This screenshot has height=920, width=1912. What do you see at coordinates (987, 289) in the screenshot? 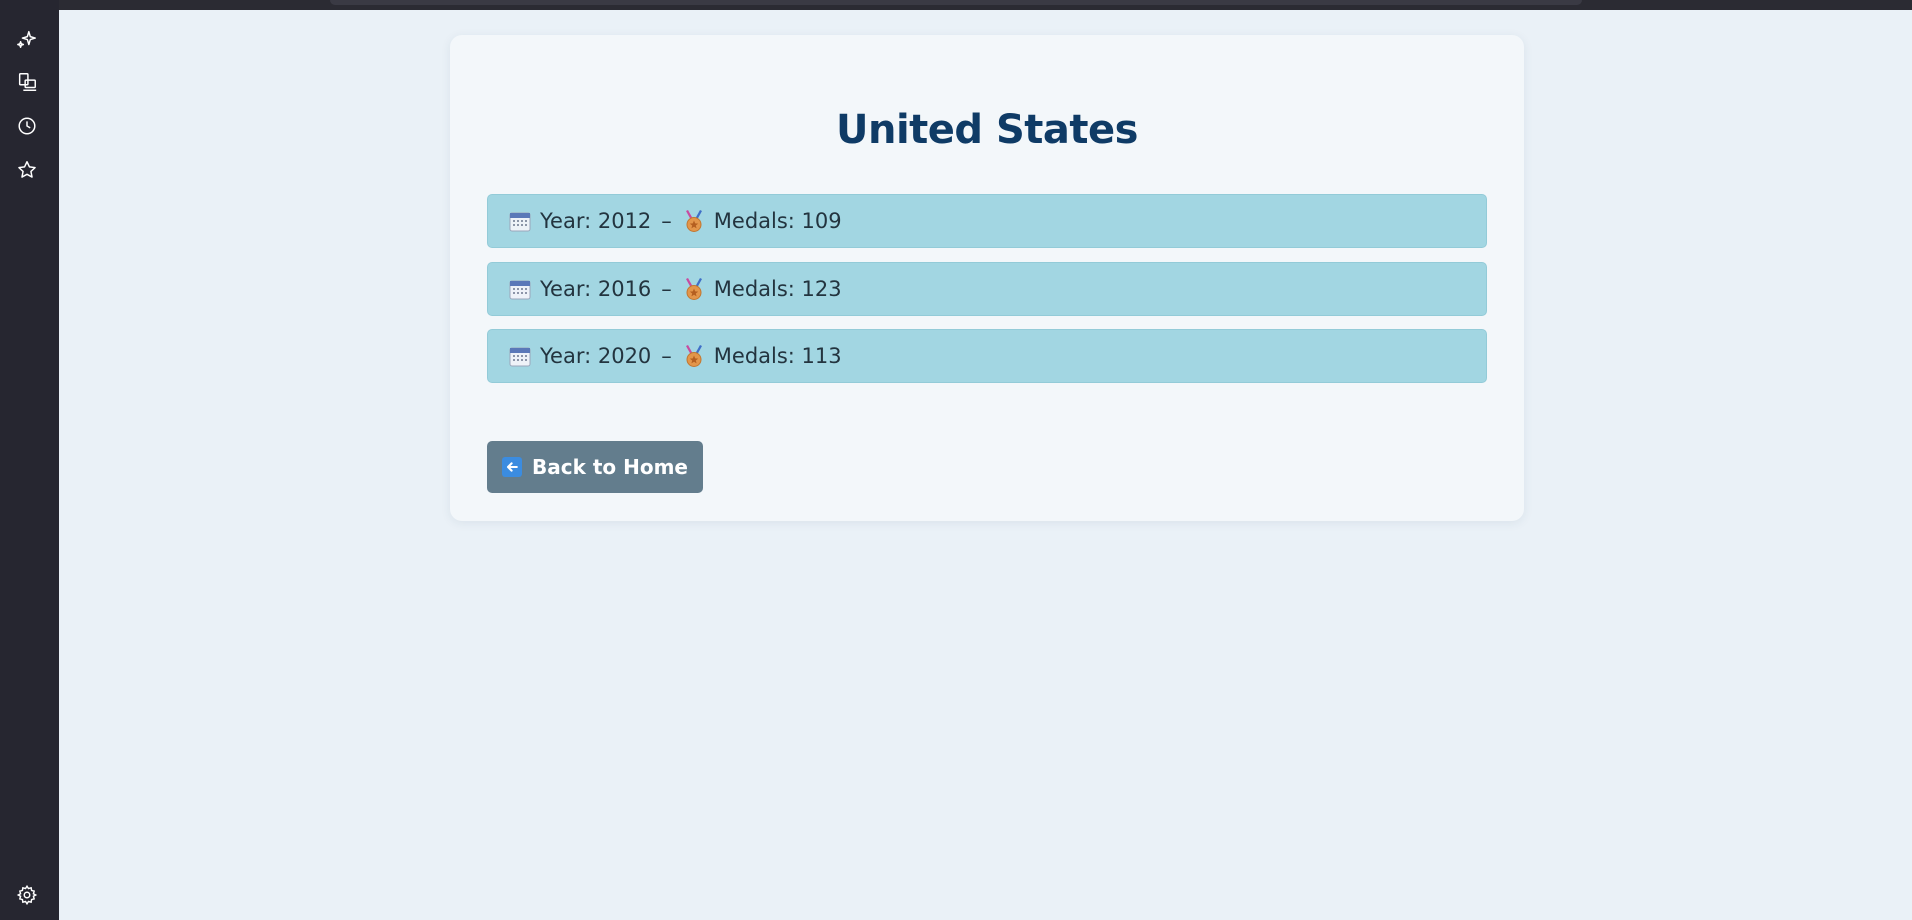
I see `list-item: Year: 2016 – Medals: 123` at bounding box center [987, 289].